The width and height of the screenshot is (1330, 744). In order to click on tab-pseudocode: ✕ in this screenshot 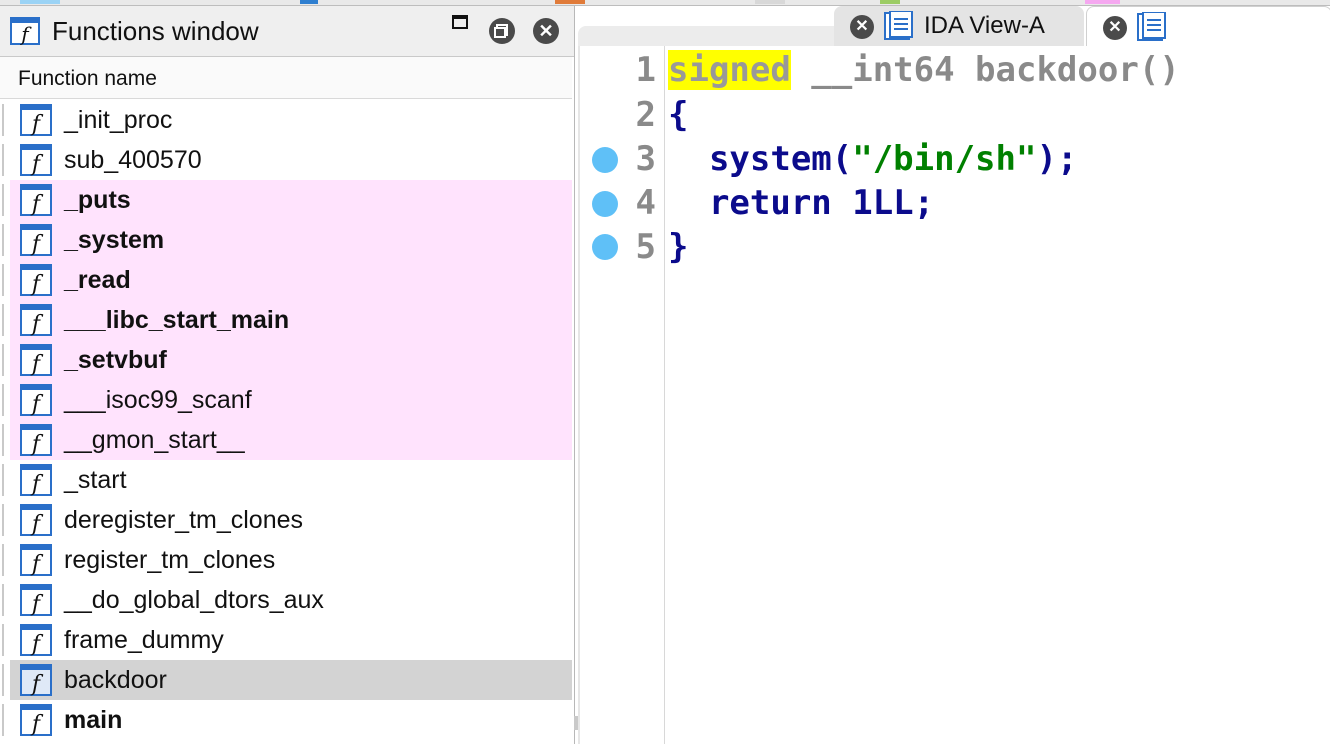, I will do `click(1208, 26)`.